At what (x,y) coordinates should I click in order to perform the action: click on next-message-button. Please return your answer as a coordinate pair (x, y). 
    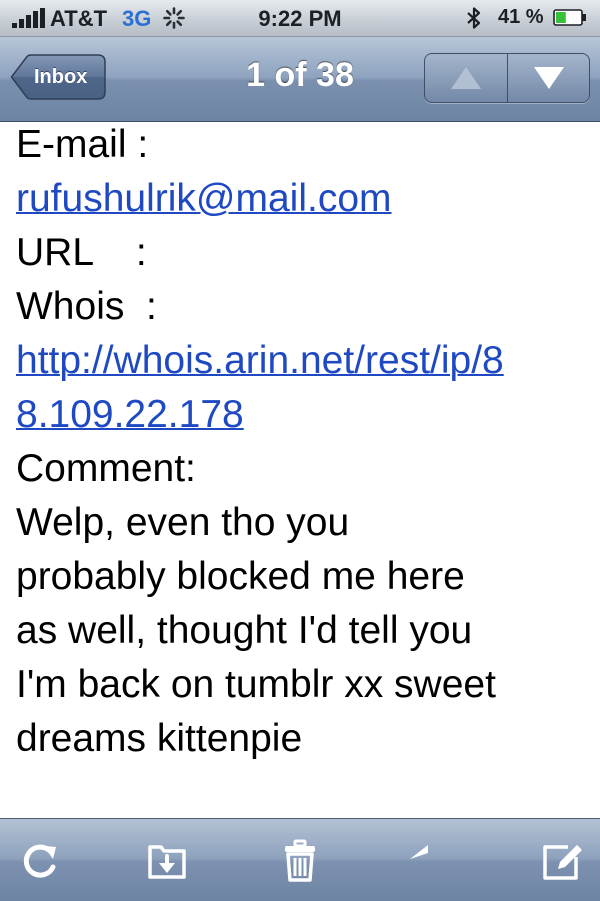
    Looking at the image, I should click on (548, 78).